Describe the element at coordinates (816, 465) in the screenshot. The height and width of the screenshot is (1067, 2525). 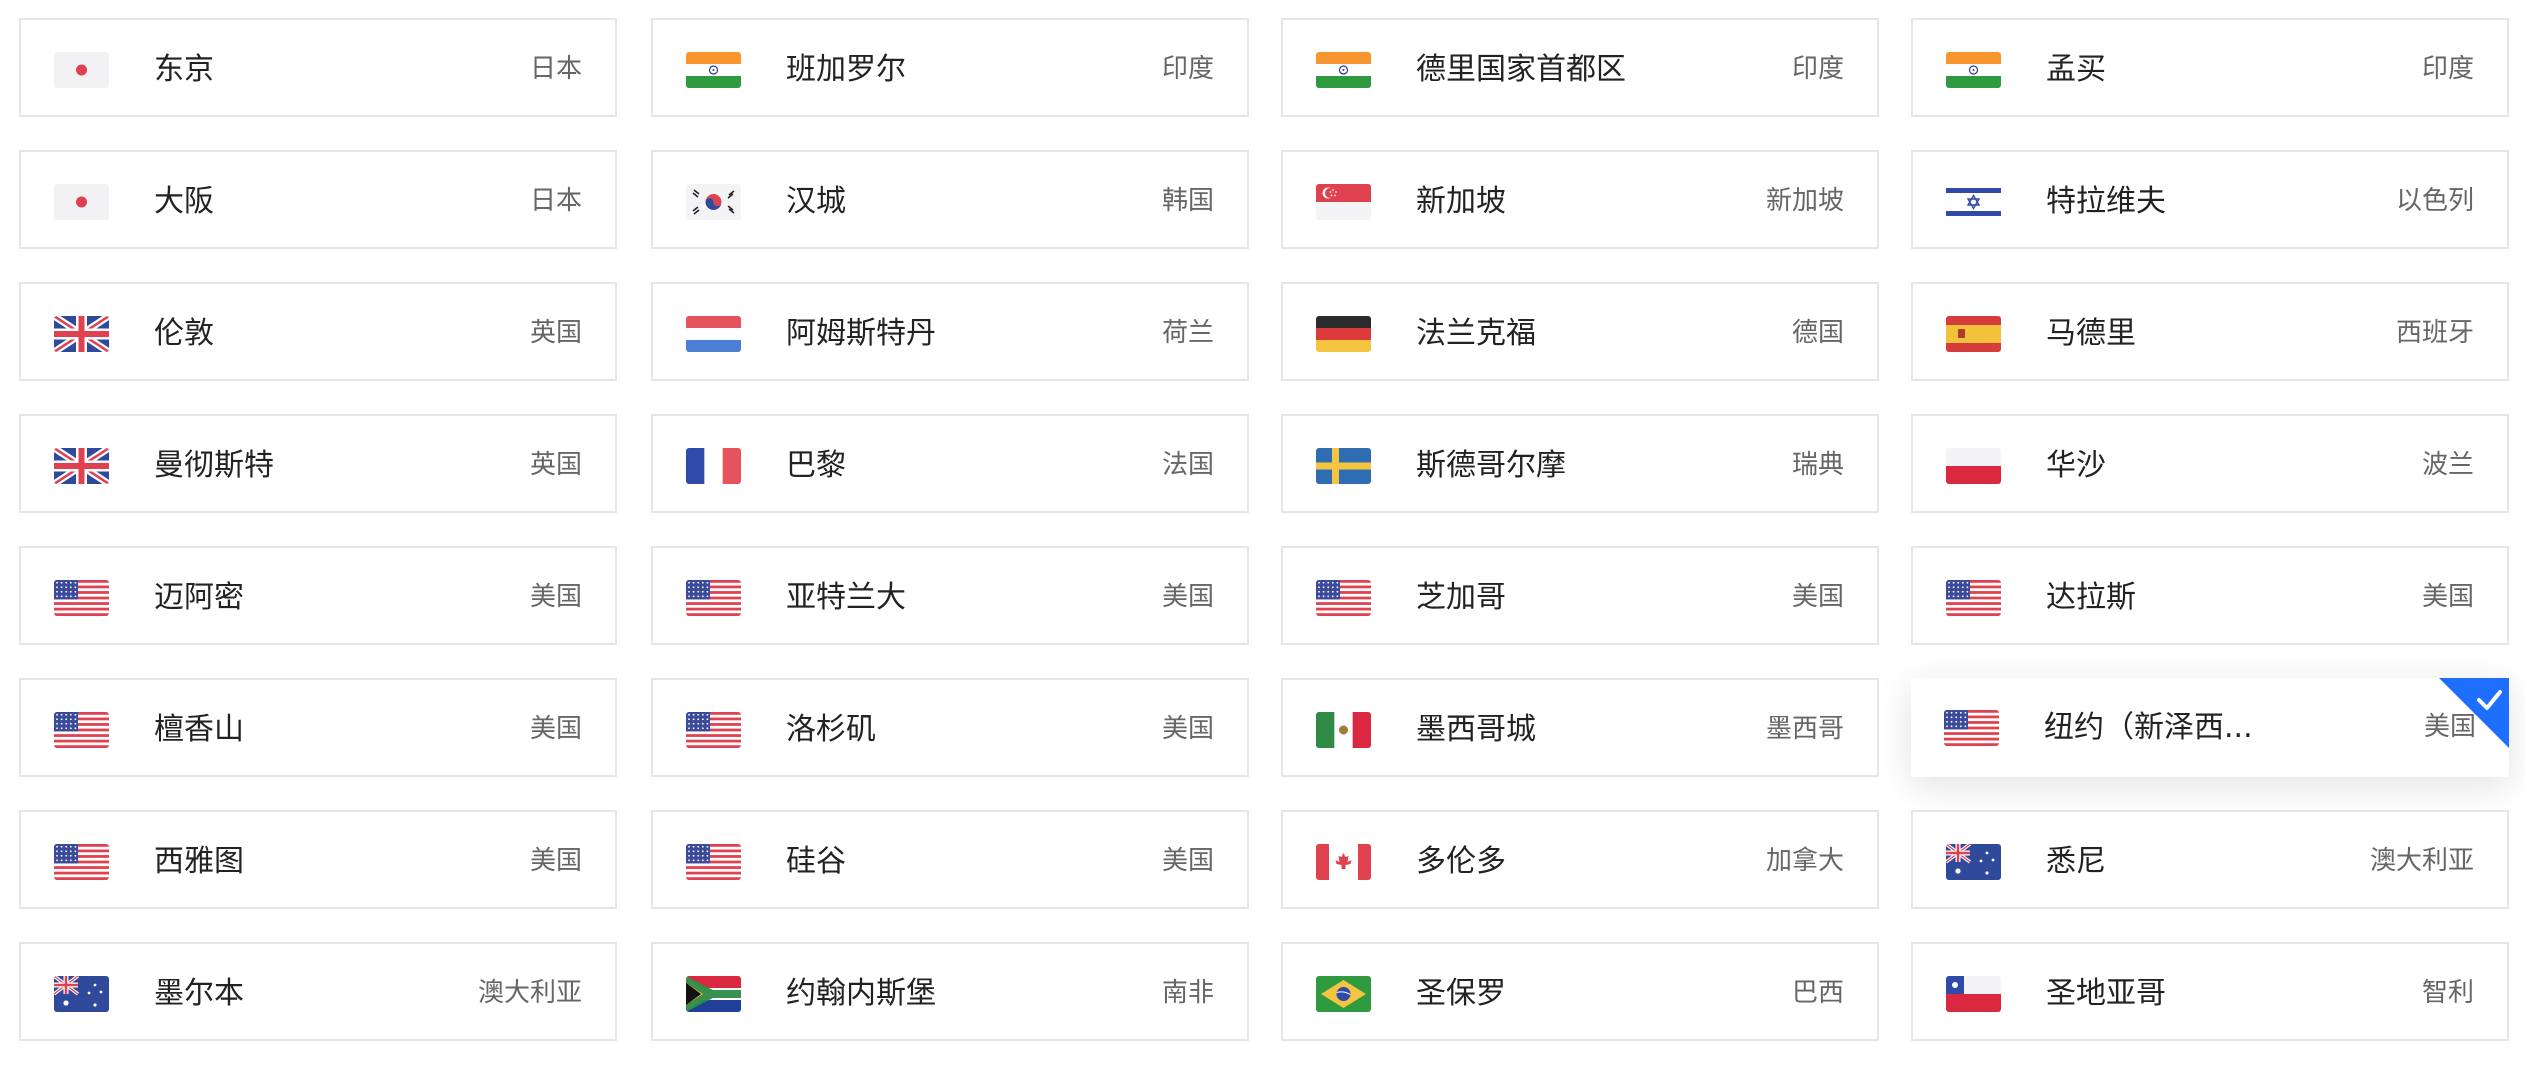
I see `city-name: 巴黎` at that location.